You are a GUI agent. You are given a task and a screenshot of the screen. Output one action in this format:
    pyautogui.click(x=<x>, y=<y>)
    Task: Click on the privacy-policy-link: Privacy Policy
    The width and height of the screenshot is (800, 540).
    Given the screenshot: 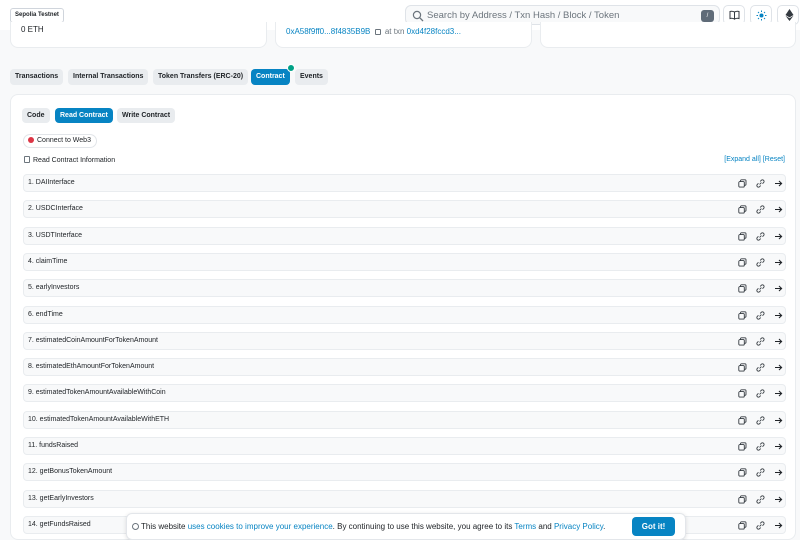 What is the action you would take?
    pyautogui.click(x=578, y=526)
    